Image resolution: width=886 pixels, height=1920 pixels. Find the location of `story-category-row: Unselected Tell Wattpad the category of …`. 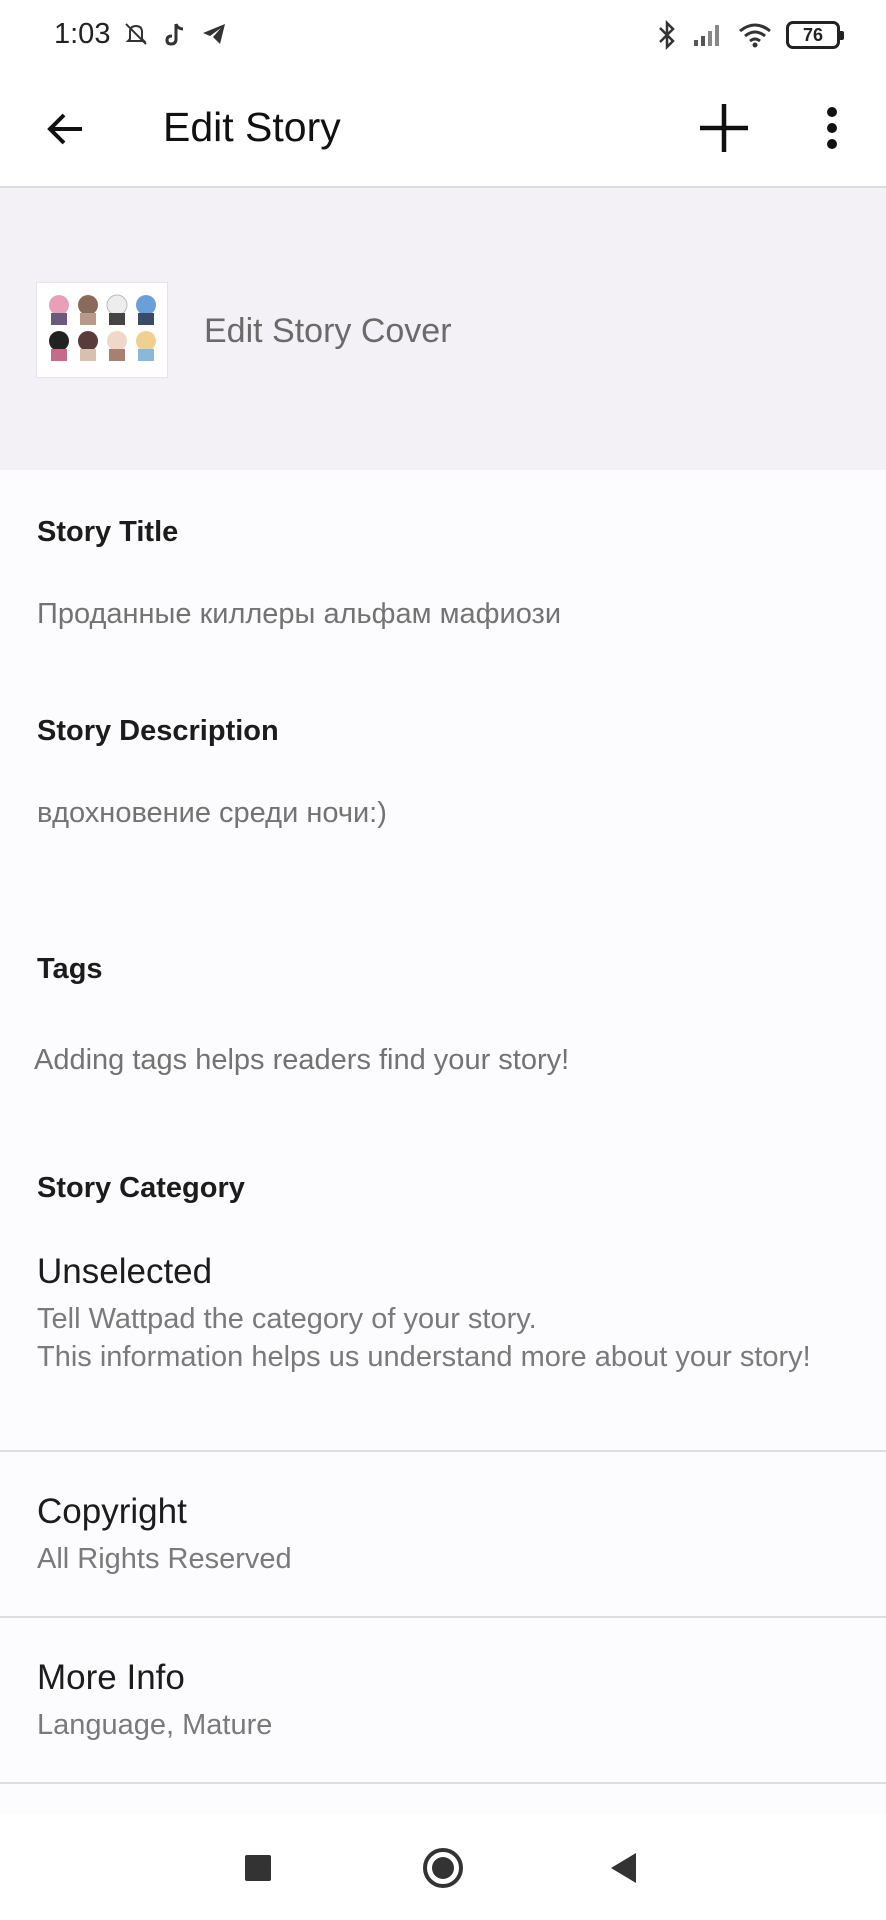

story-category-row: Unselected Tell Wattpad the category of … is located at coordinates (443, 1345).